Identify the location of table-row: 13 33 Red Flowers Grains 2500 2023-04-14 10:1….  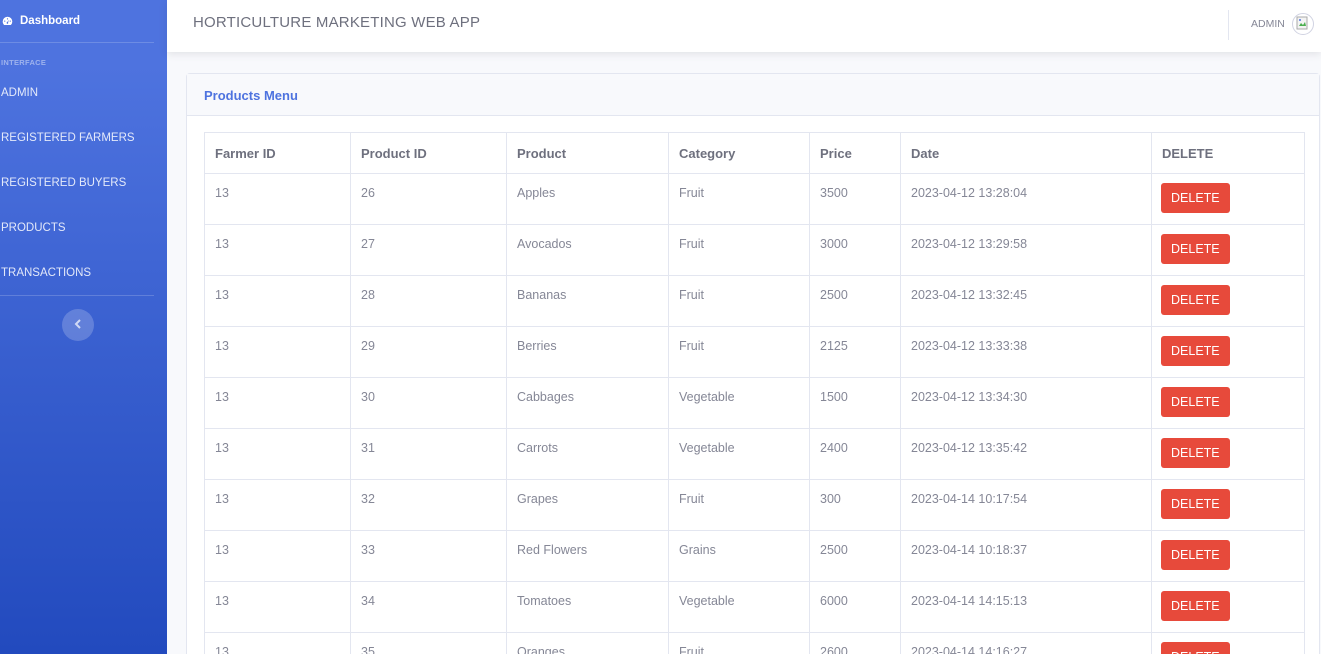
(754, 556).